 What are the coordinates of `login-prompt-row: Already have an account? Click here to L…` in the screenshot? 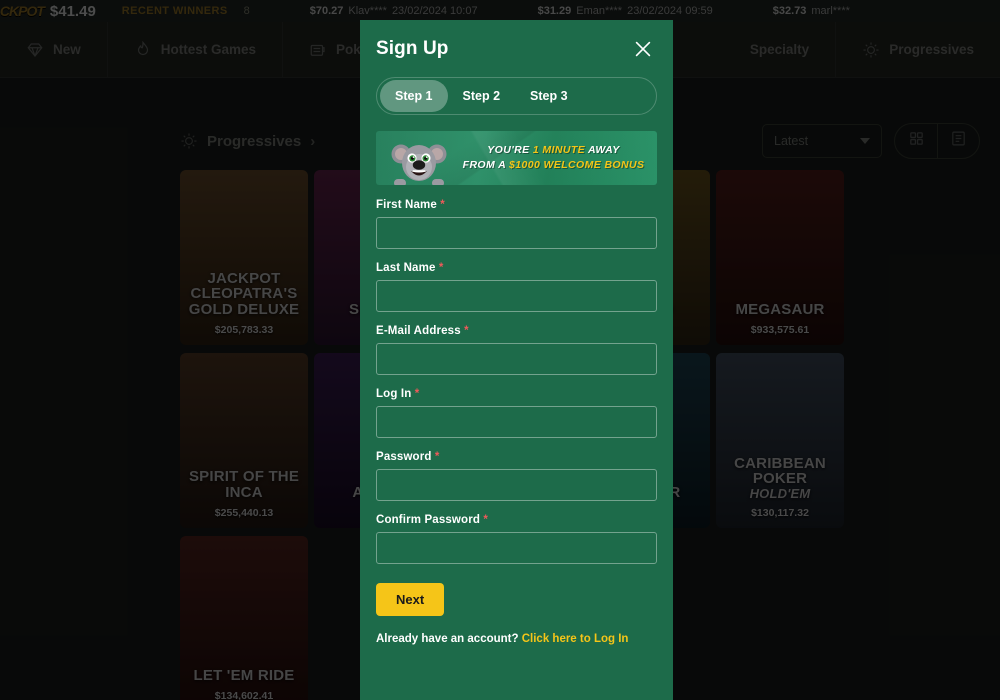 It's located at (516, 639).